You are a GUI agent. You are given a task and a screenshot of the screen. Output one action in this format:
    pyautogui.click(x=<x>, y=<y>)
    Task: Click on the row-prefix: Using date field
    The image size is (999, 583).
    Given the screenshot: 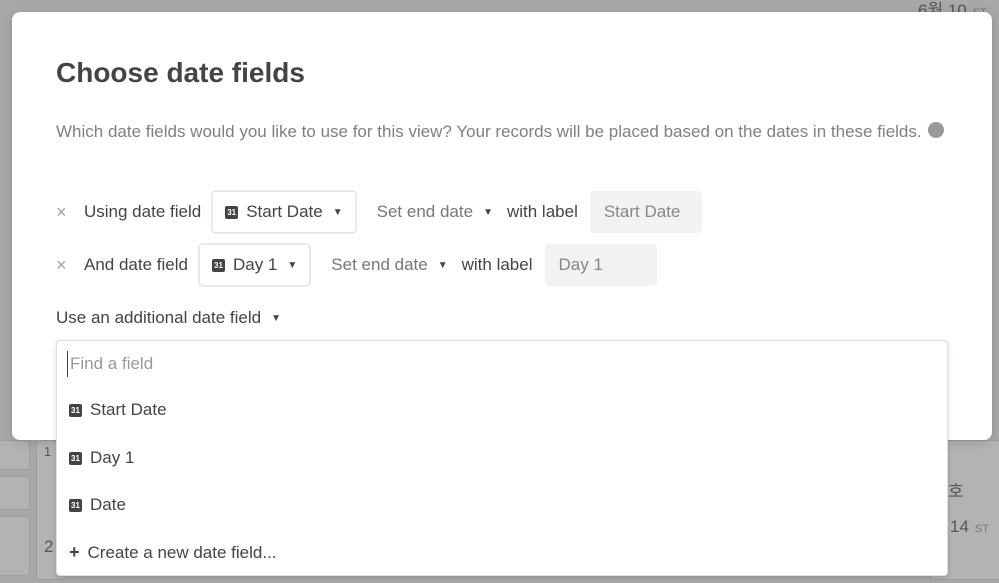 What is the action you would take?
    pyautogui.click(x=143, y=211)
    